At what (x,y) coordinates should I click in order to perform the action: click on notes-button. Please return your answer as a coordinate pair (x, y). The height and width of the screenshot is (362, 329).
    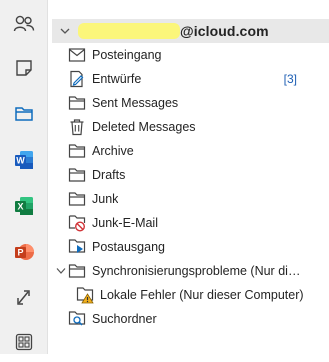
    Looking at the image, I should click on (23, 68).